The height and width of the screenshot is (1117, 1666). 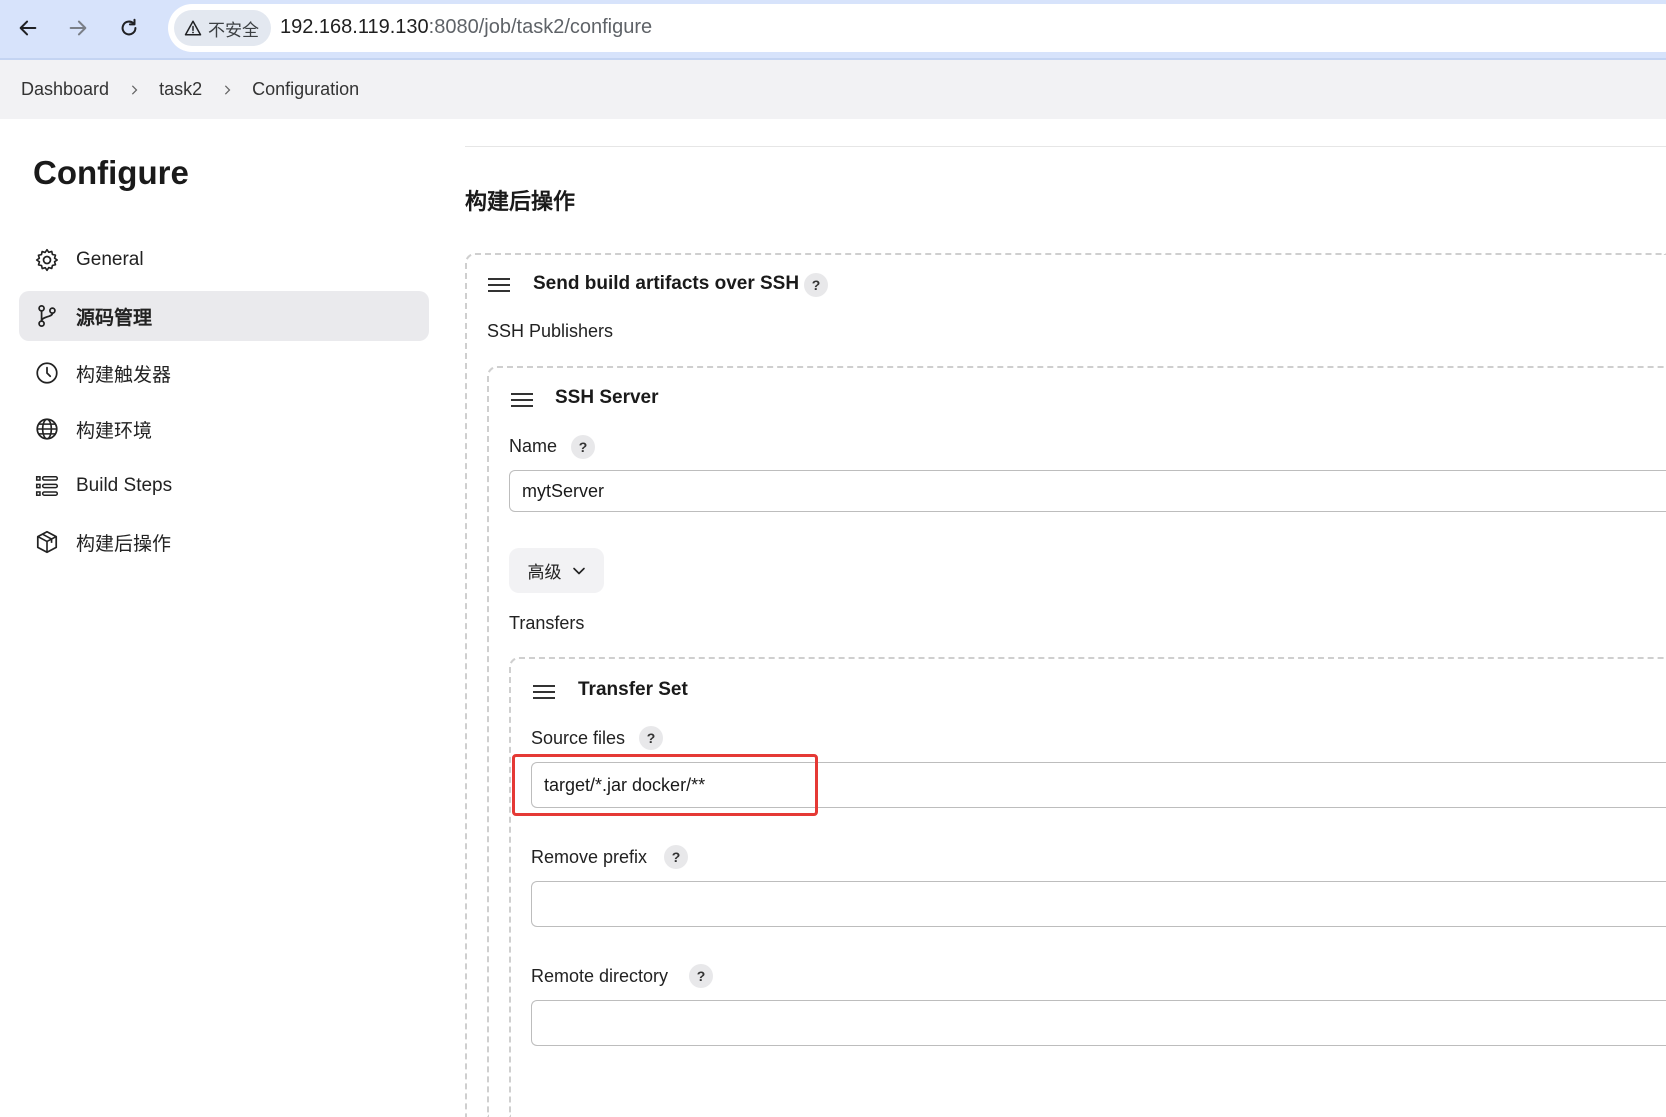 What do you see at coordinates (124, 375) in the screenshot?
I see `sidebar-item-label: 构建触发器` at bounding box center [124, 375].